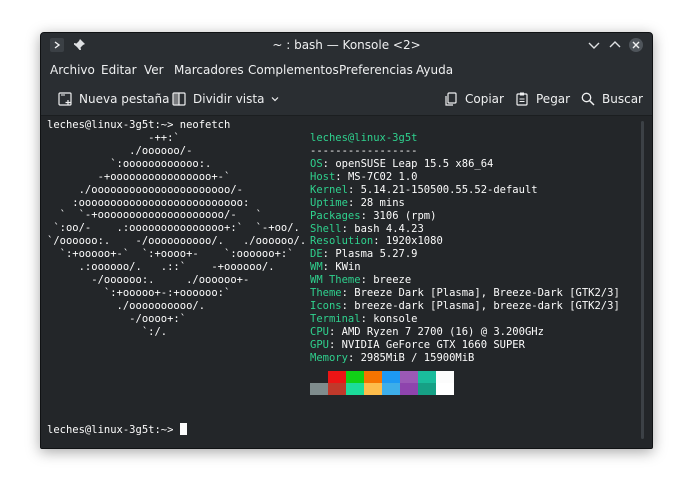 This screenshot has width=690, height=495. I want to click on prompt-text: leches@linux-3g5t:~>, so click(113, 430).